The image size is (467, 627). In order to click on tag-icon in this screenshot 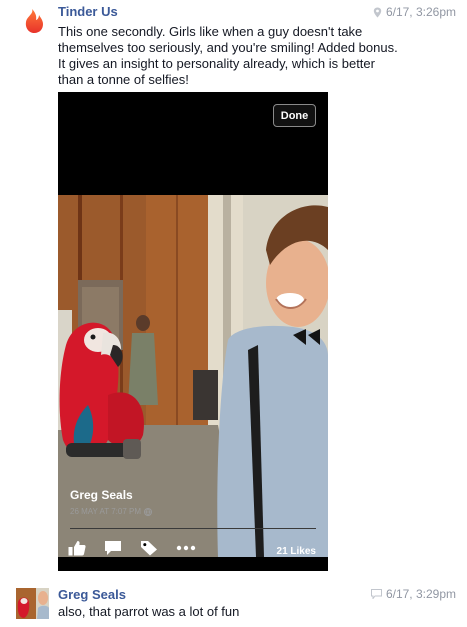, I will do `click(149, 548)`.